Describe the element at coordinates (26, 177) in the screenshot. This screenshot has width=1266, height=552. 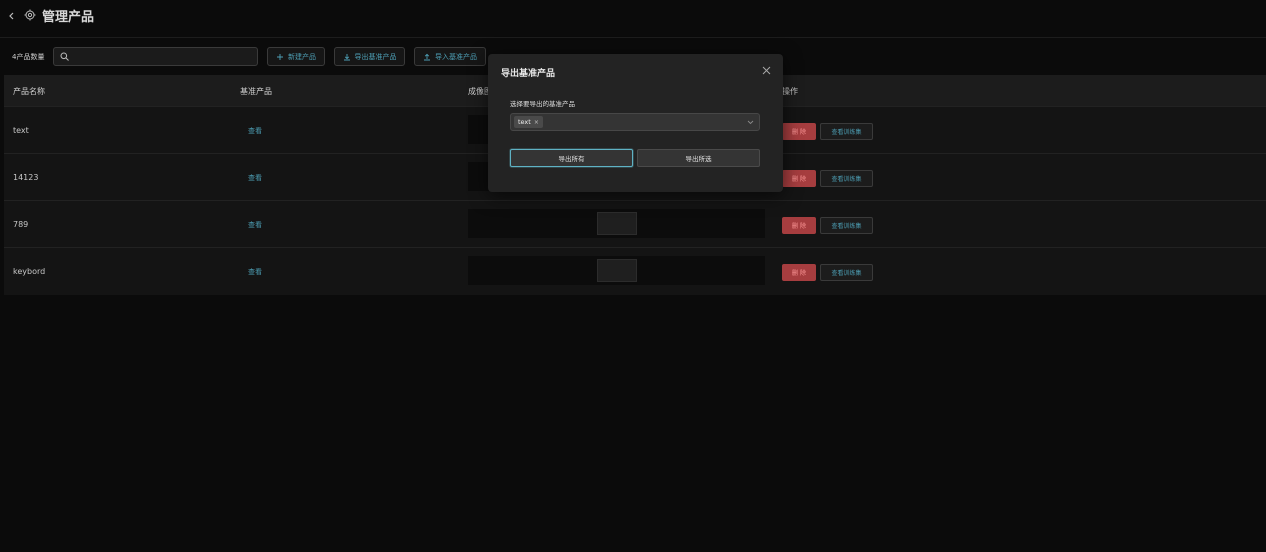
I see `product-name: 14123` at that location.